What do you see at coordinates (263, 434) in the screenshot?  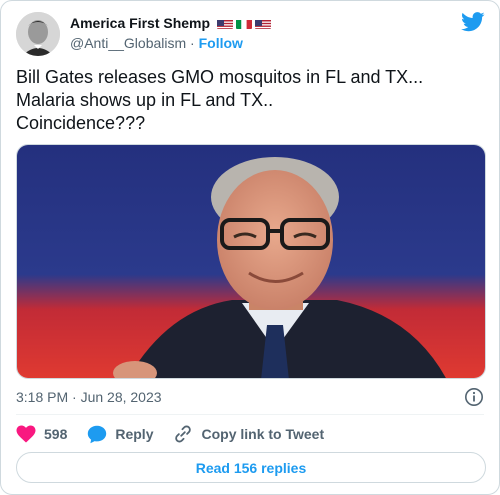 I see `copy-link-label: Copy link to Tweet` at bounding box center [263, 434].